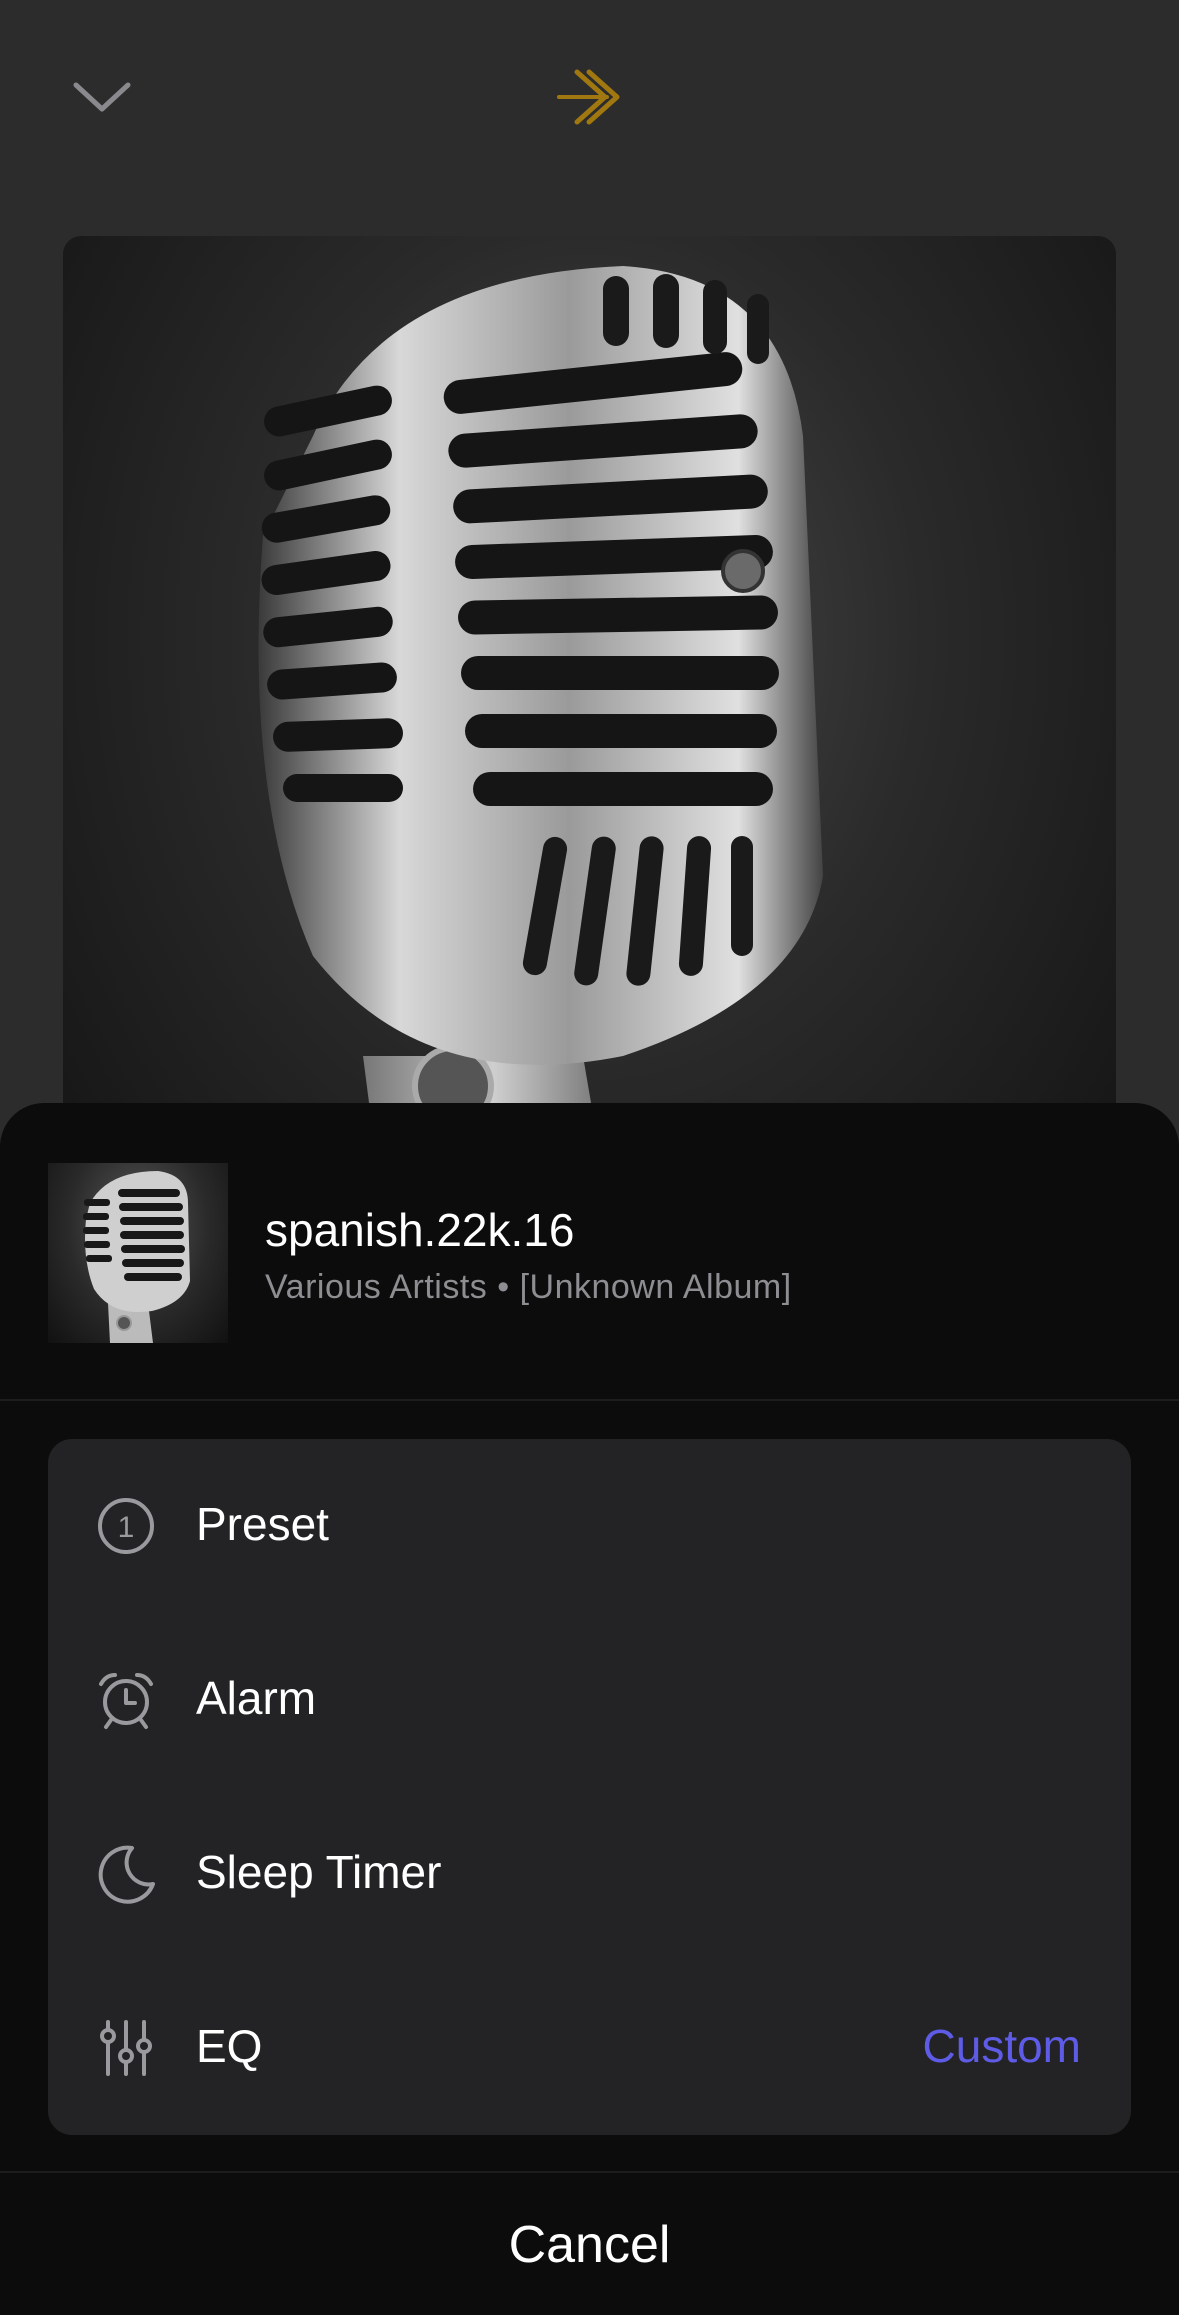 Image resolution: width=1179 pixels, height=2315 pixels. I want to click on moon-icon, so click(126, 1874).